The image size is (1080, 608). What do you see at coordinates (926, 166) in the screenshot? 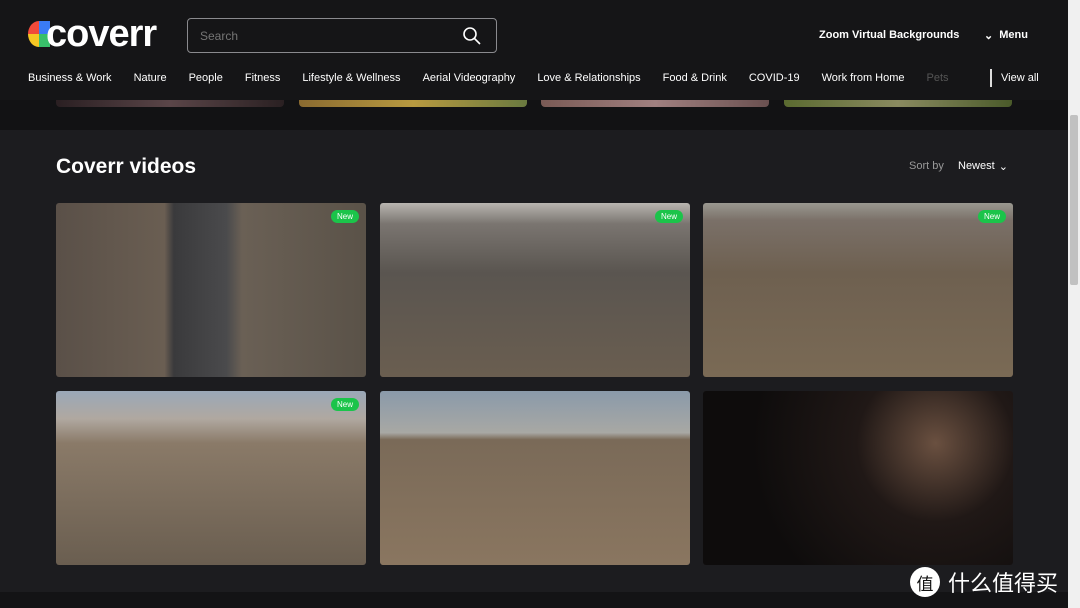
I see `sort-label: Sort by` at bounding box center [926, 166].